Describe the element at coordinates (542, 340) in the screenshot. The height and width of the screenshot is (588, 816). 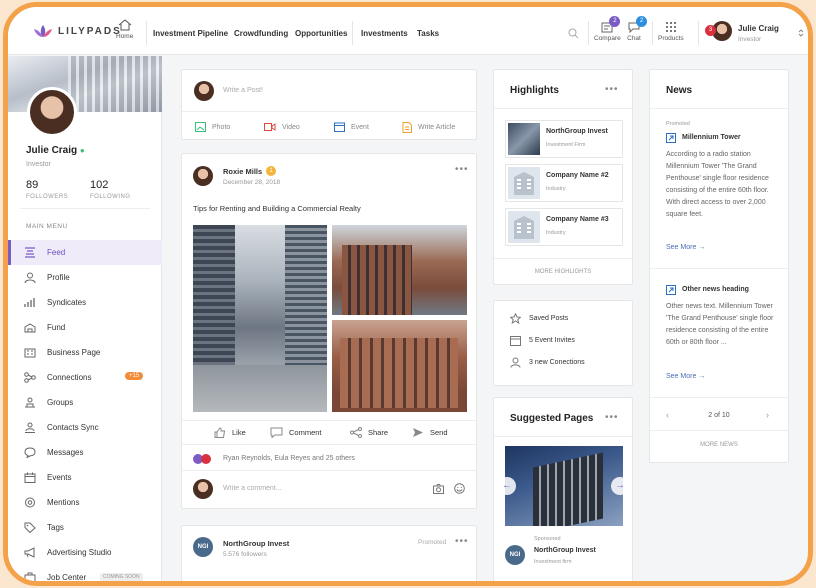
I see `event-invites-link: 5 Event Invites` at that location.